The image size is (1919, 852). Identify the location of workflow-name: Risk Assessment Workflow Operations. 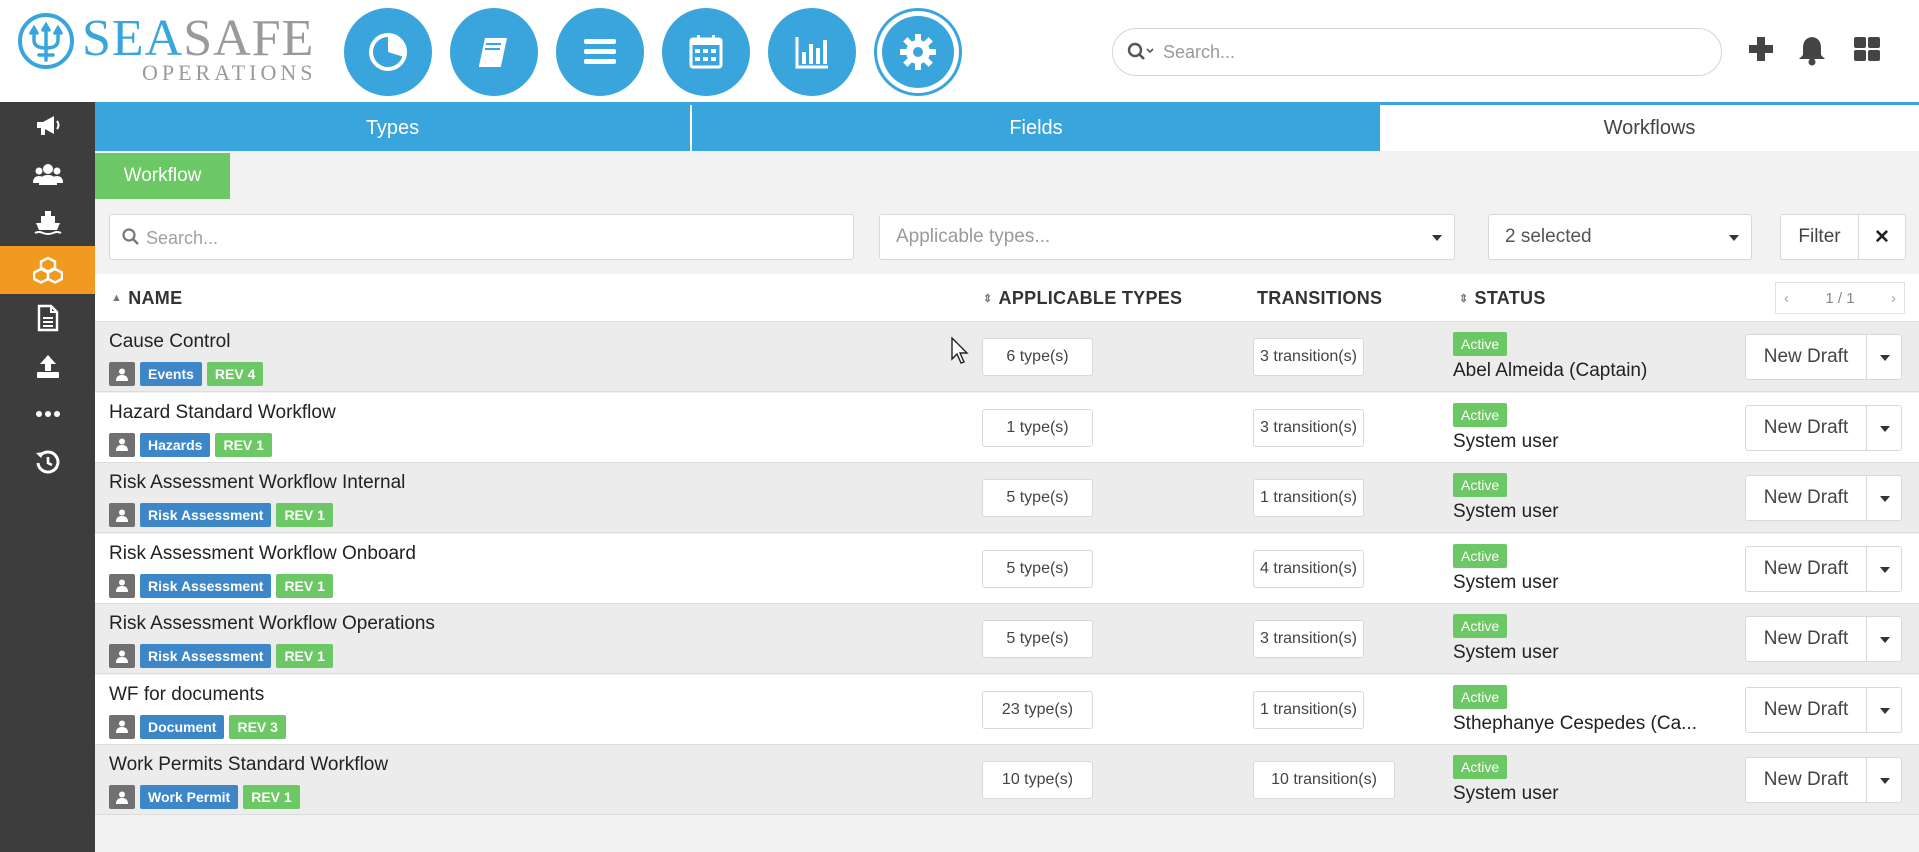
(272, 624).